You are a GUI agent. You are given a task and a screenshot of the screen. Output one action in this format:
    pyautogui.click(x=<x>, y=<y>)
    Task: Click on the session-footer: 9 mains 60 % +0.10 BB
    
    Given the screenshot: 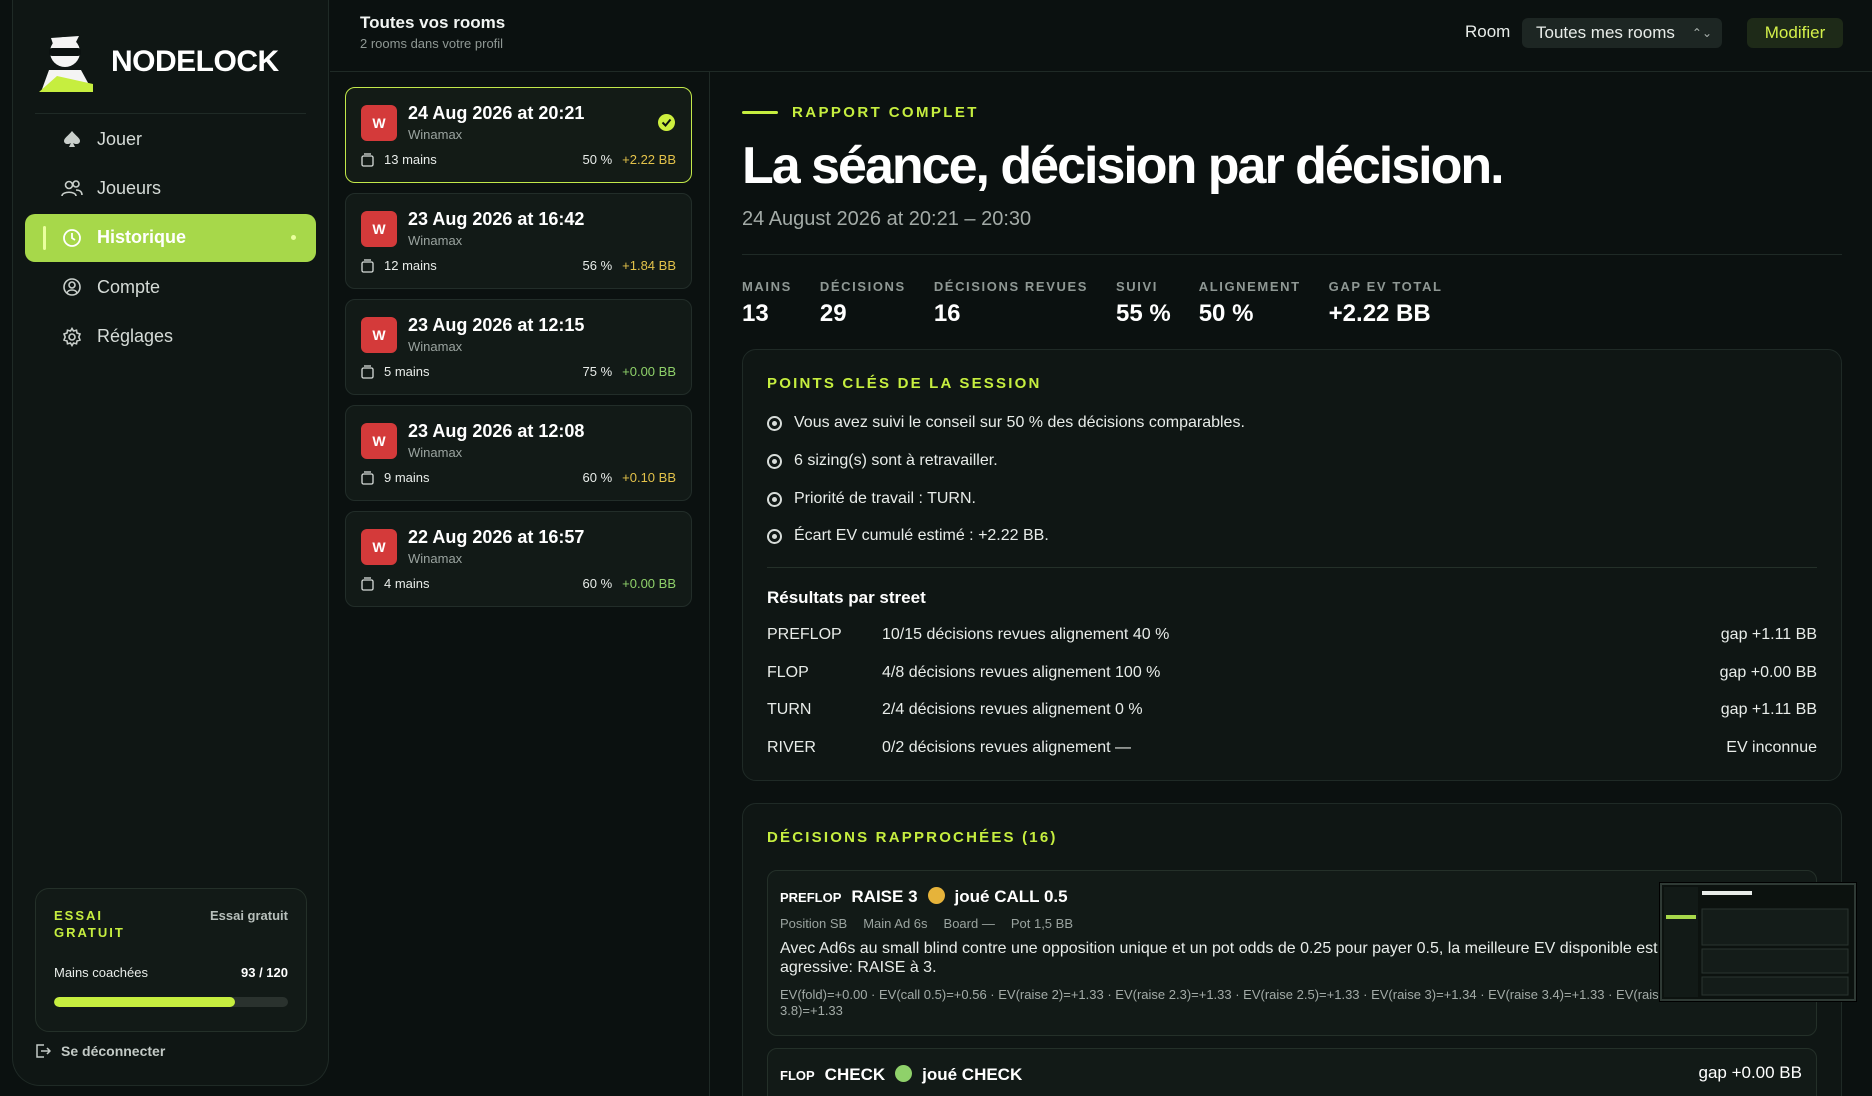 What is the action you would take?
    pyautogui.click(x=518, y=477)
    